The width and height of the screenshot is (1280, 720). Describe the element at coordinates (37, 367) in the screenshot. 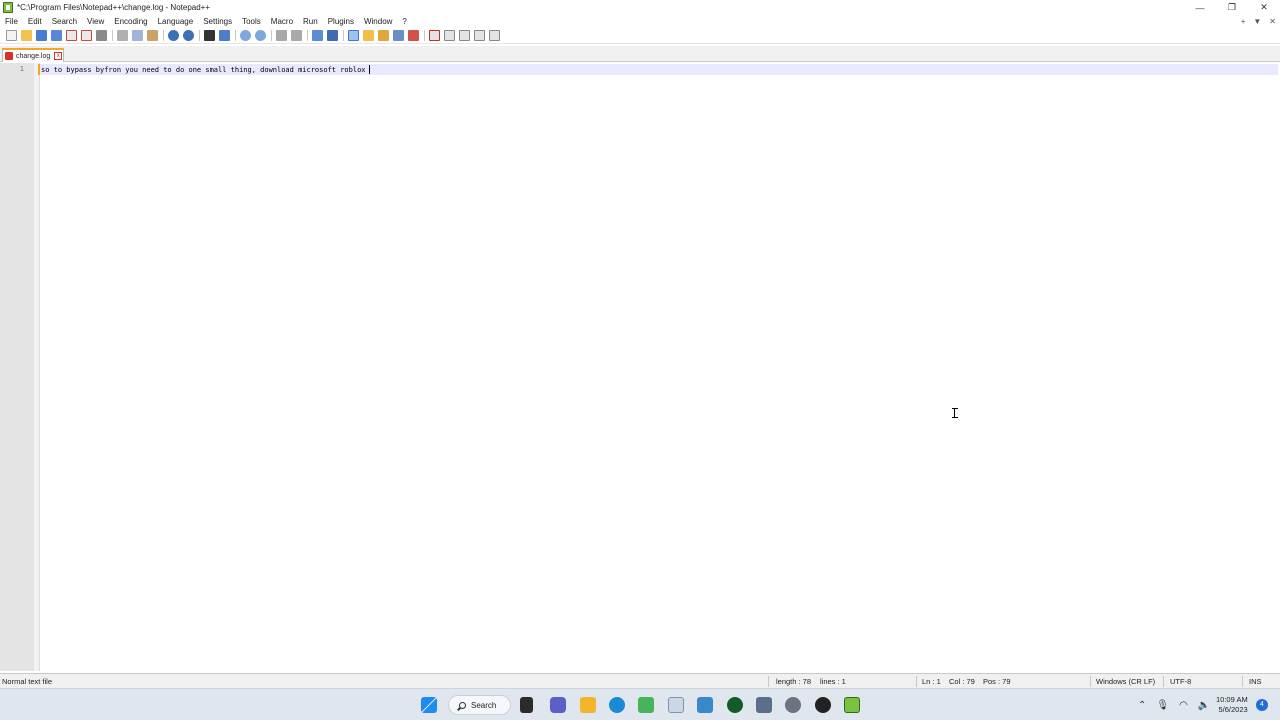

I see `fold-margin` at that location.